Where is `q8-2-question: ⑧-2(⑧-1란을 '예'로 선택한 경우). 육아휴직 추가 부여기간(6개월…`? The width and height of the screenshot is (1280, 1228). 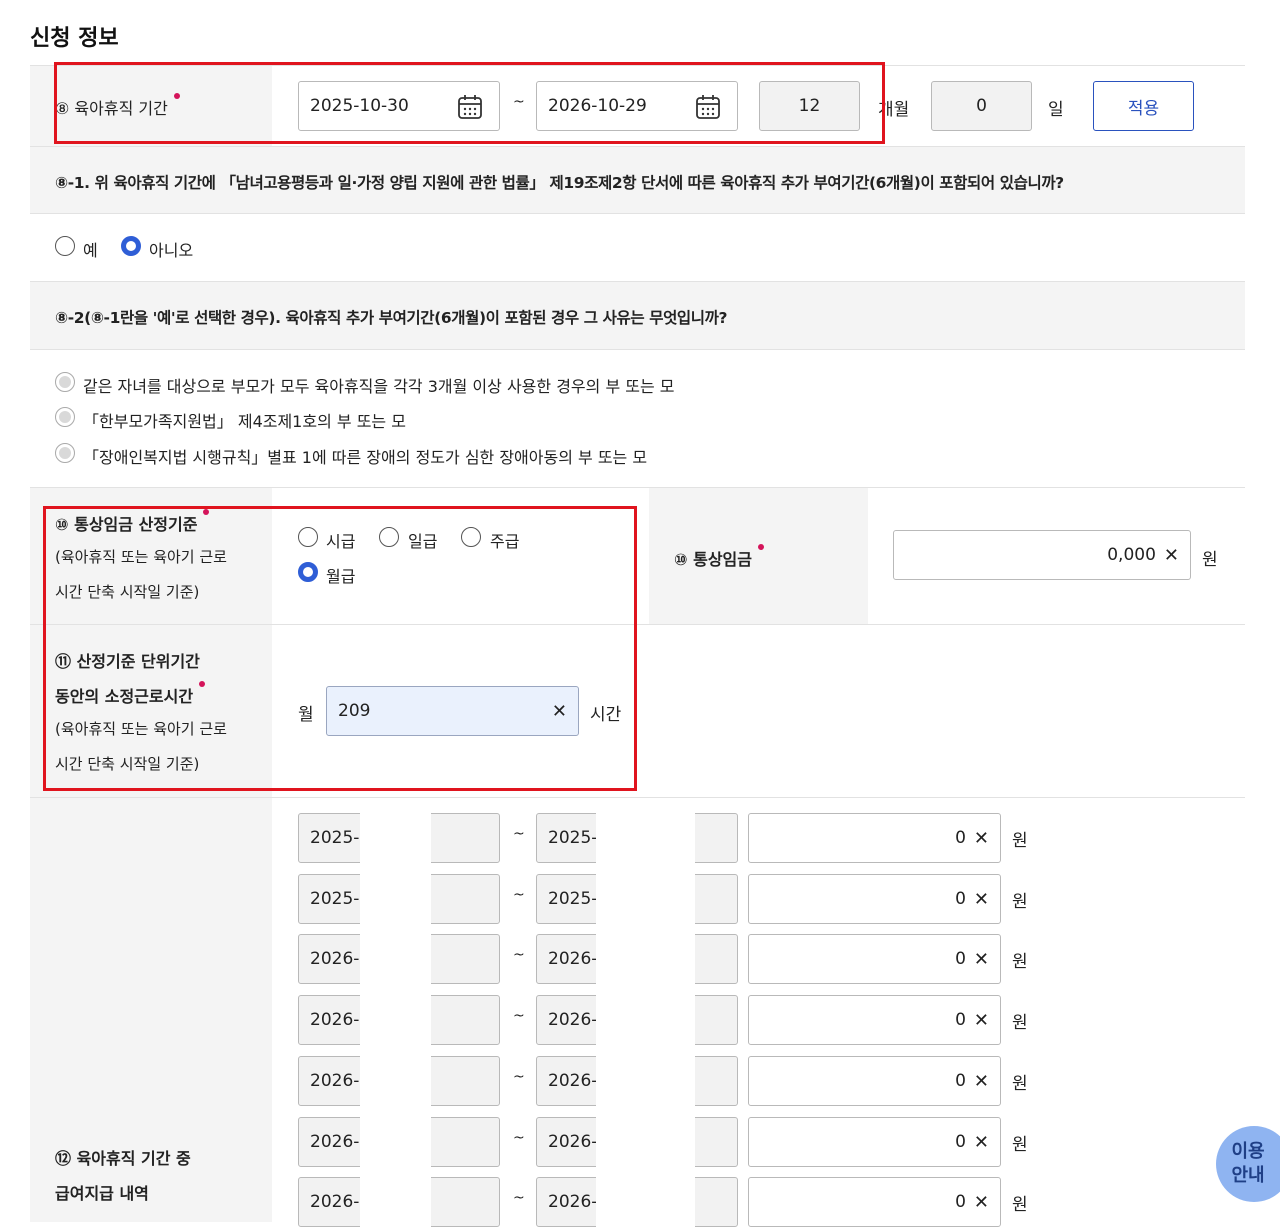
q8-2-question: ⑧-2(⑧-1란을 '예'로 선택한 경우). 육아휴직 추가 부여기간(6개월… is located at coordinates (391, 318).